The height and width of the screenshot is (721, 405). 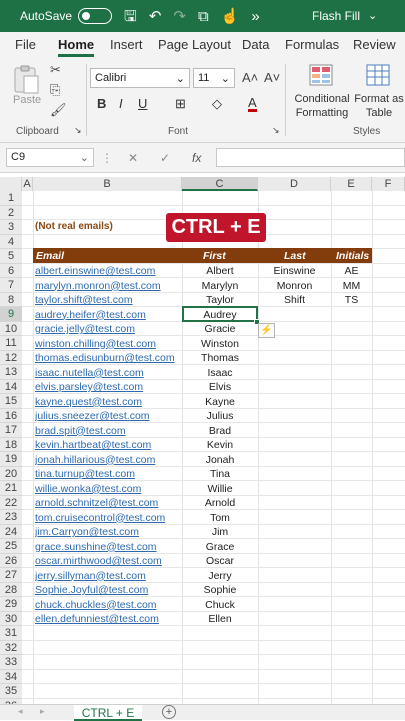 I want to click on tab-insert: Insert, so click(x=126, y=44).